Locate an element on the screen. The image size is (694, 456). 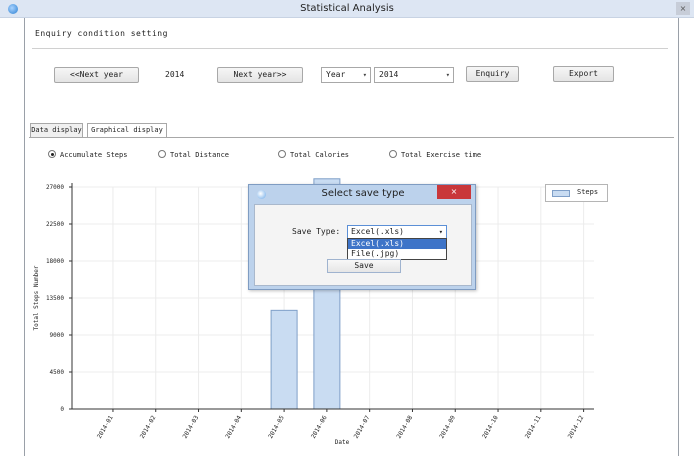
dropdown-option-jpg: File(.jpg) is located at coordinates (397, 254).